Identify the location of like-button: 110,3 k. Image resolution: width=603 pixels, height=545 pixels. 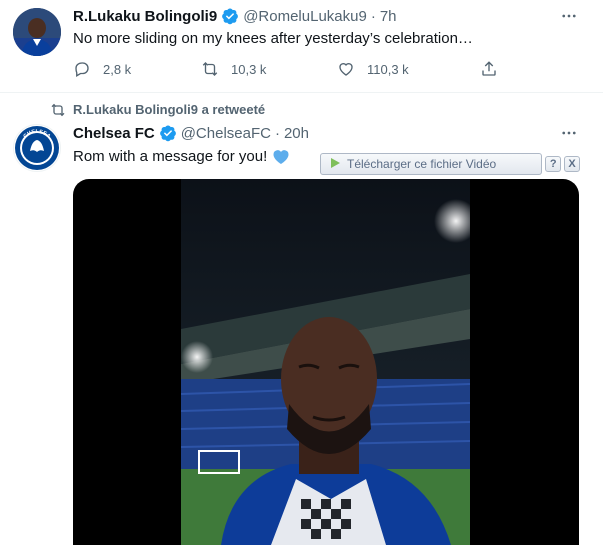
(373, 69).